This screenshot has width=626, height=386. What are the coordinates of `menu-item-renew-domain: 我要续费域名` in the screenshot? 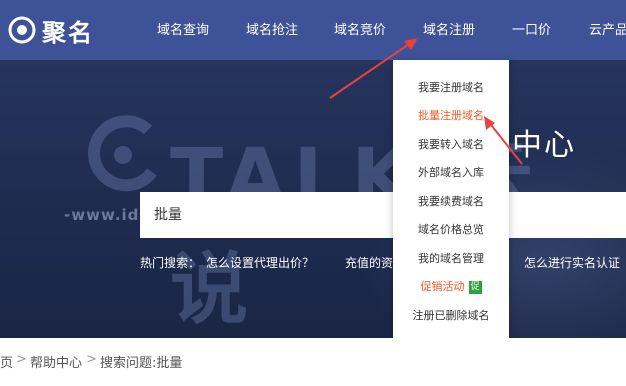 It's located at (451, 201).